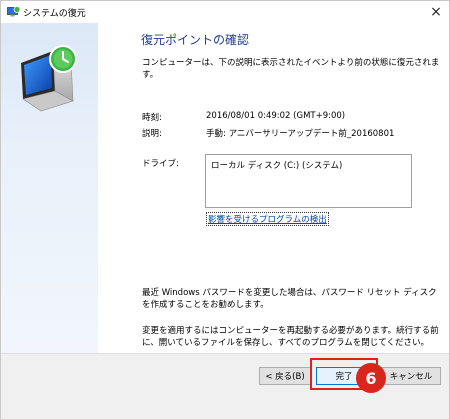 This screenshot has height=419, width=450. What do you see at coordinates (308, 165) in the screenshot?
I see `drive-list-item: ローカル ディスク (C:) (システム)` at bounding box center [308, 165].